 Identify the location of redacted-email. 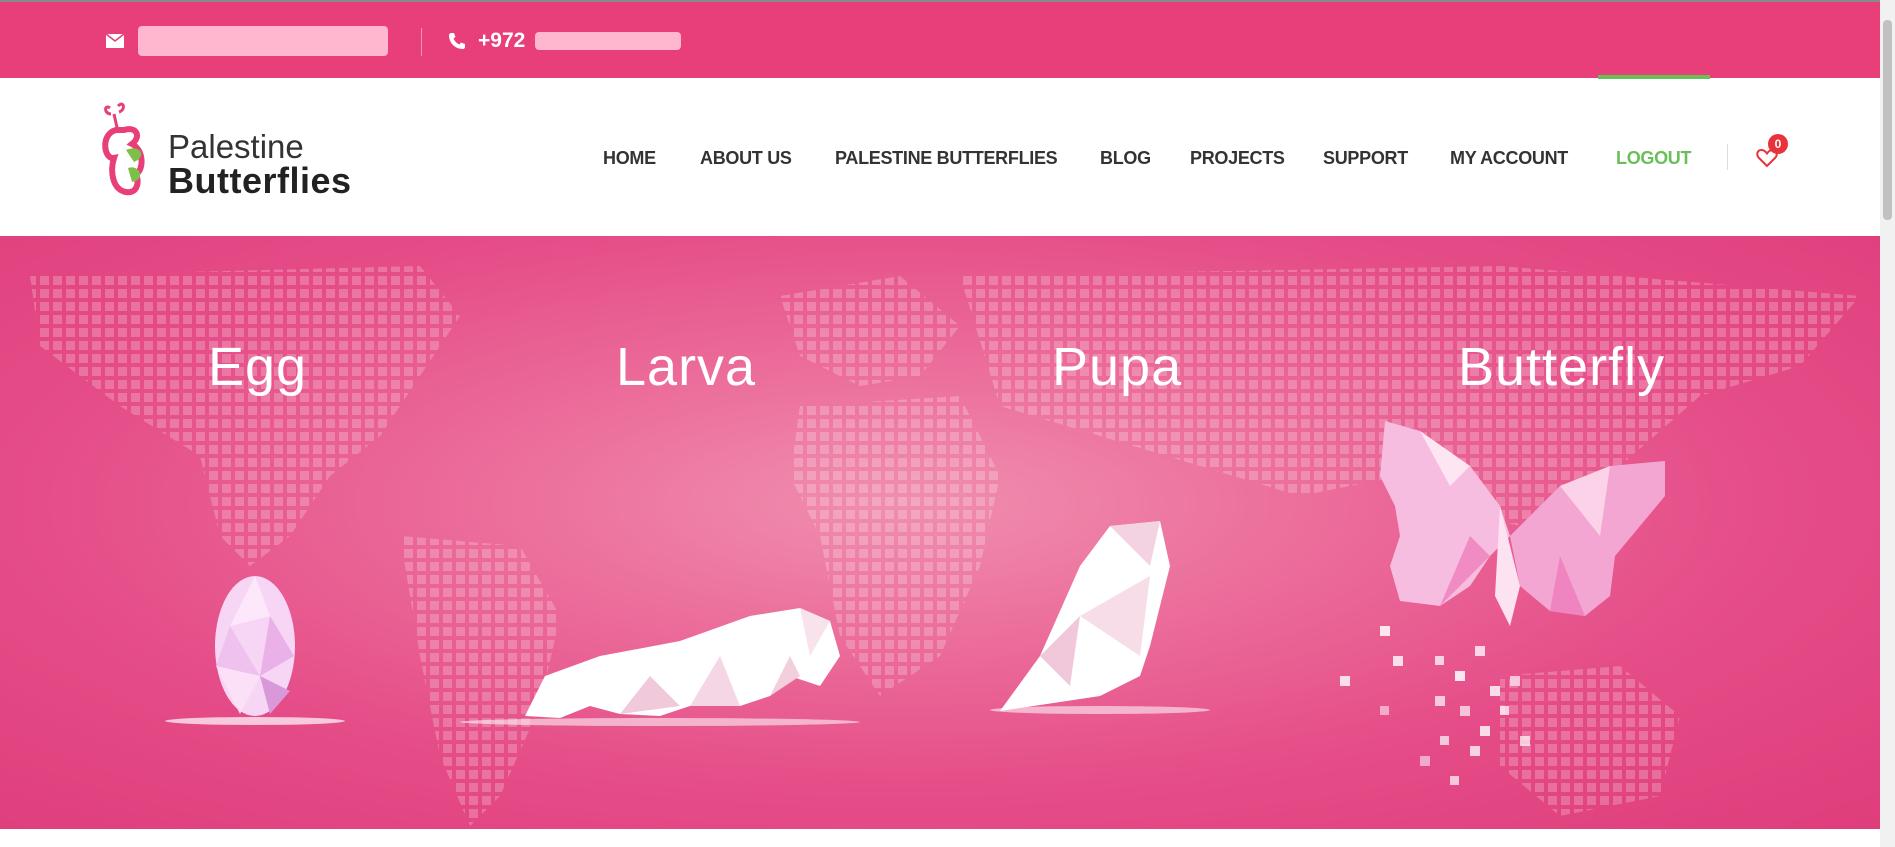
(263, 41).